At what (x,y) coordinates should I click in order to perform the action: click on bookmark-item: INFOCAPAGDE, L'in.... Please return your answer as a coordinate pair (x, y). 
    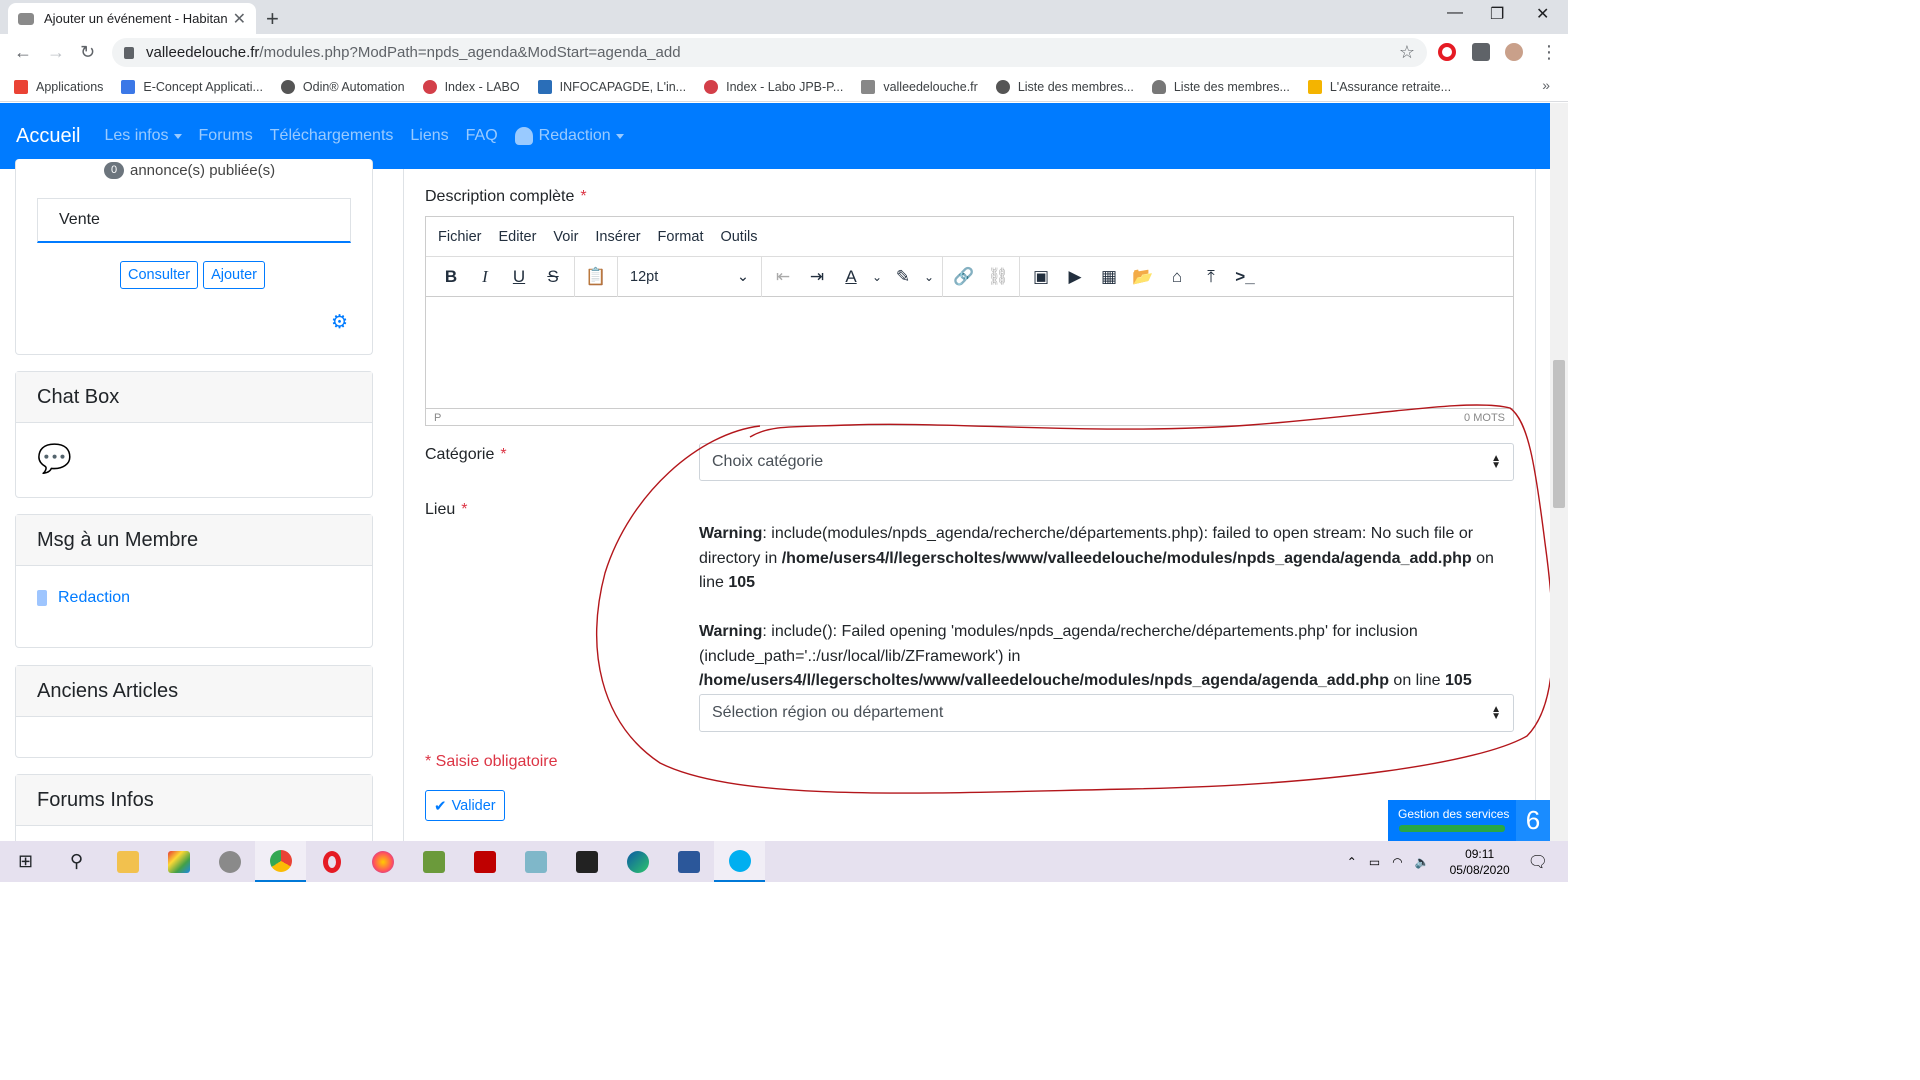
    Looking at the image, I should click on (611, 86).